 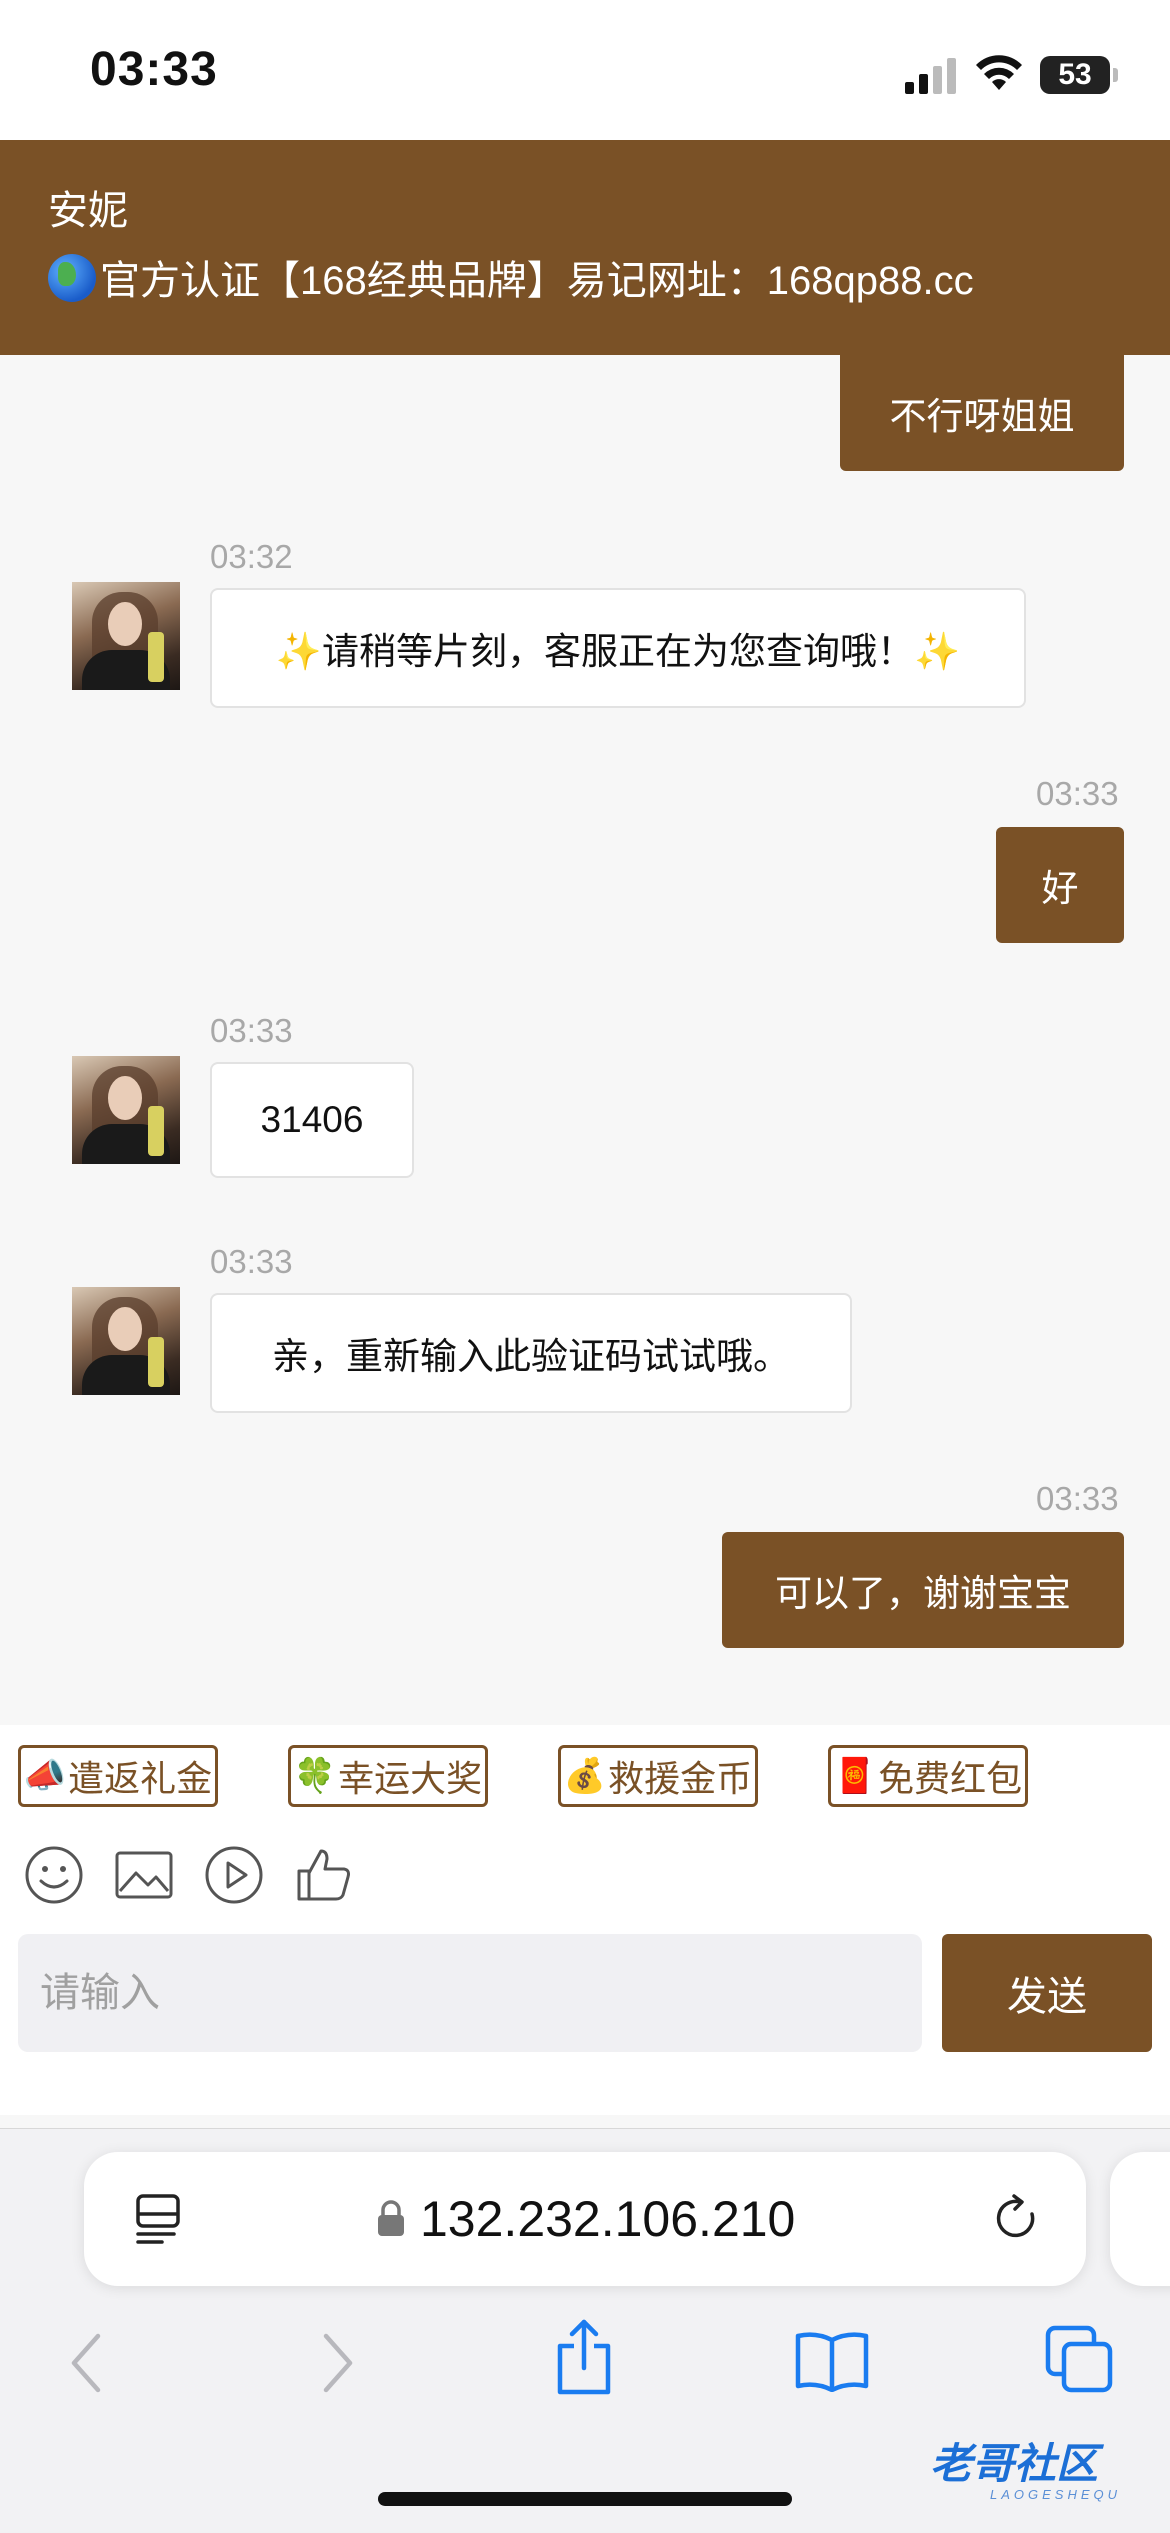 What do you see at coordinates (855, 1776) in the screenshot?
I see `red-envelope-icon: 🧧` at bounding box center [855, 1776].